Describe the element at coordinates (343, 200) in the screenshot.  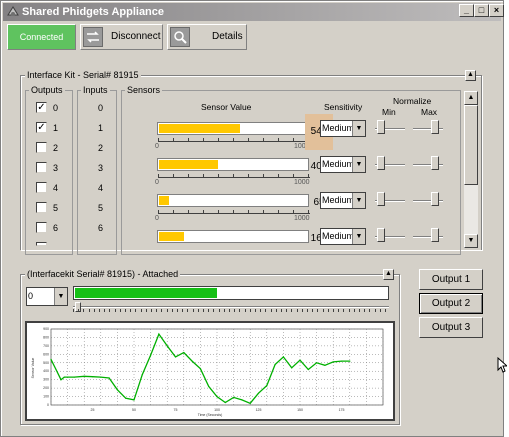
I see `sensitivity-select-2: Medium ▼` at that location.